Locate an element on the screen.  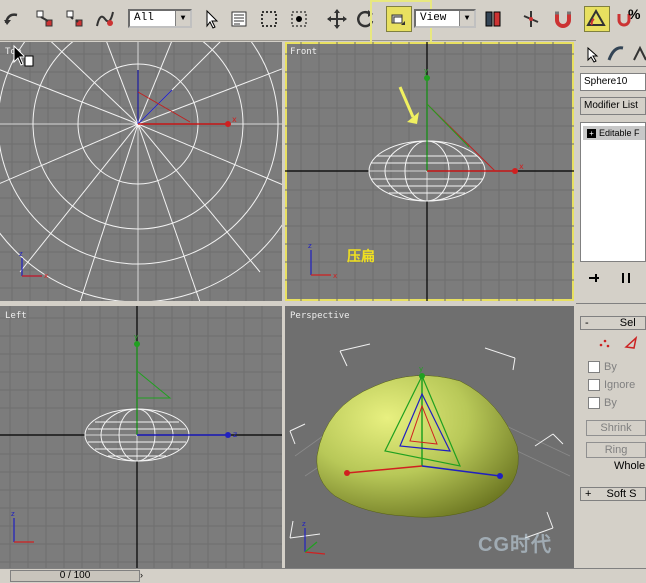
window-crossing-icon is located at coordinates (299, 19).